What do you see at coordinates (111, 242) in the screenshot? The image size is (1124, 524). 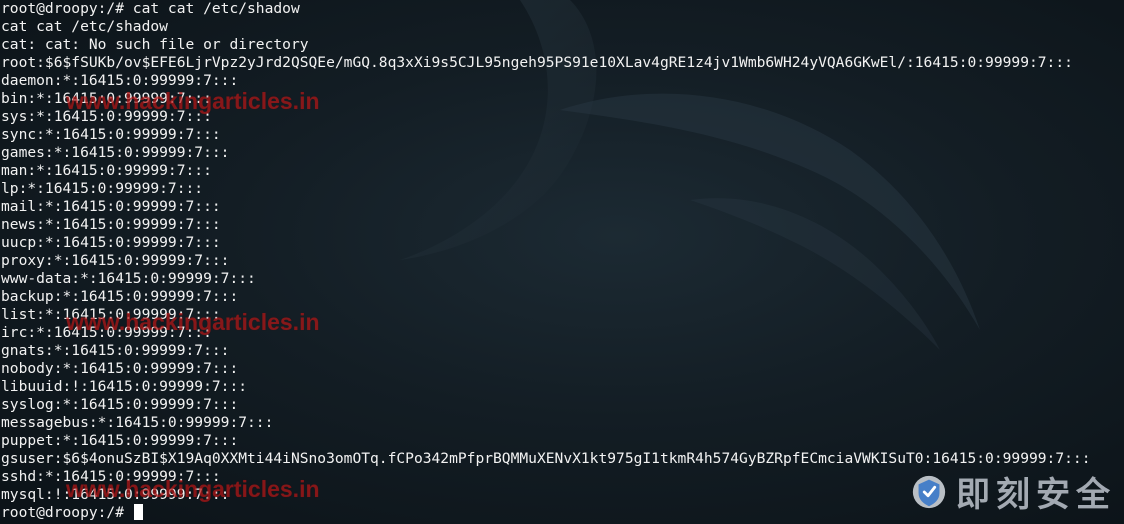 I see `terminal-line: uucp:*:16415:0:99999:7:::` at bounding box center [111, 242].